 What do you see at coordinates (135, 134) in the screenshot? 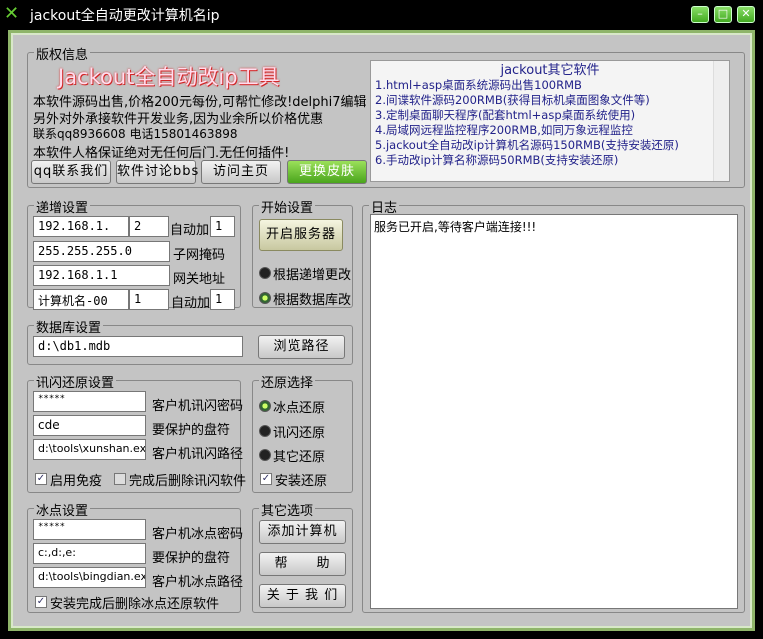
I see `info-line: 联系qq8936608 电话15801463898` at bounding box center [135, 134].